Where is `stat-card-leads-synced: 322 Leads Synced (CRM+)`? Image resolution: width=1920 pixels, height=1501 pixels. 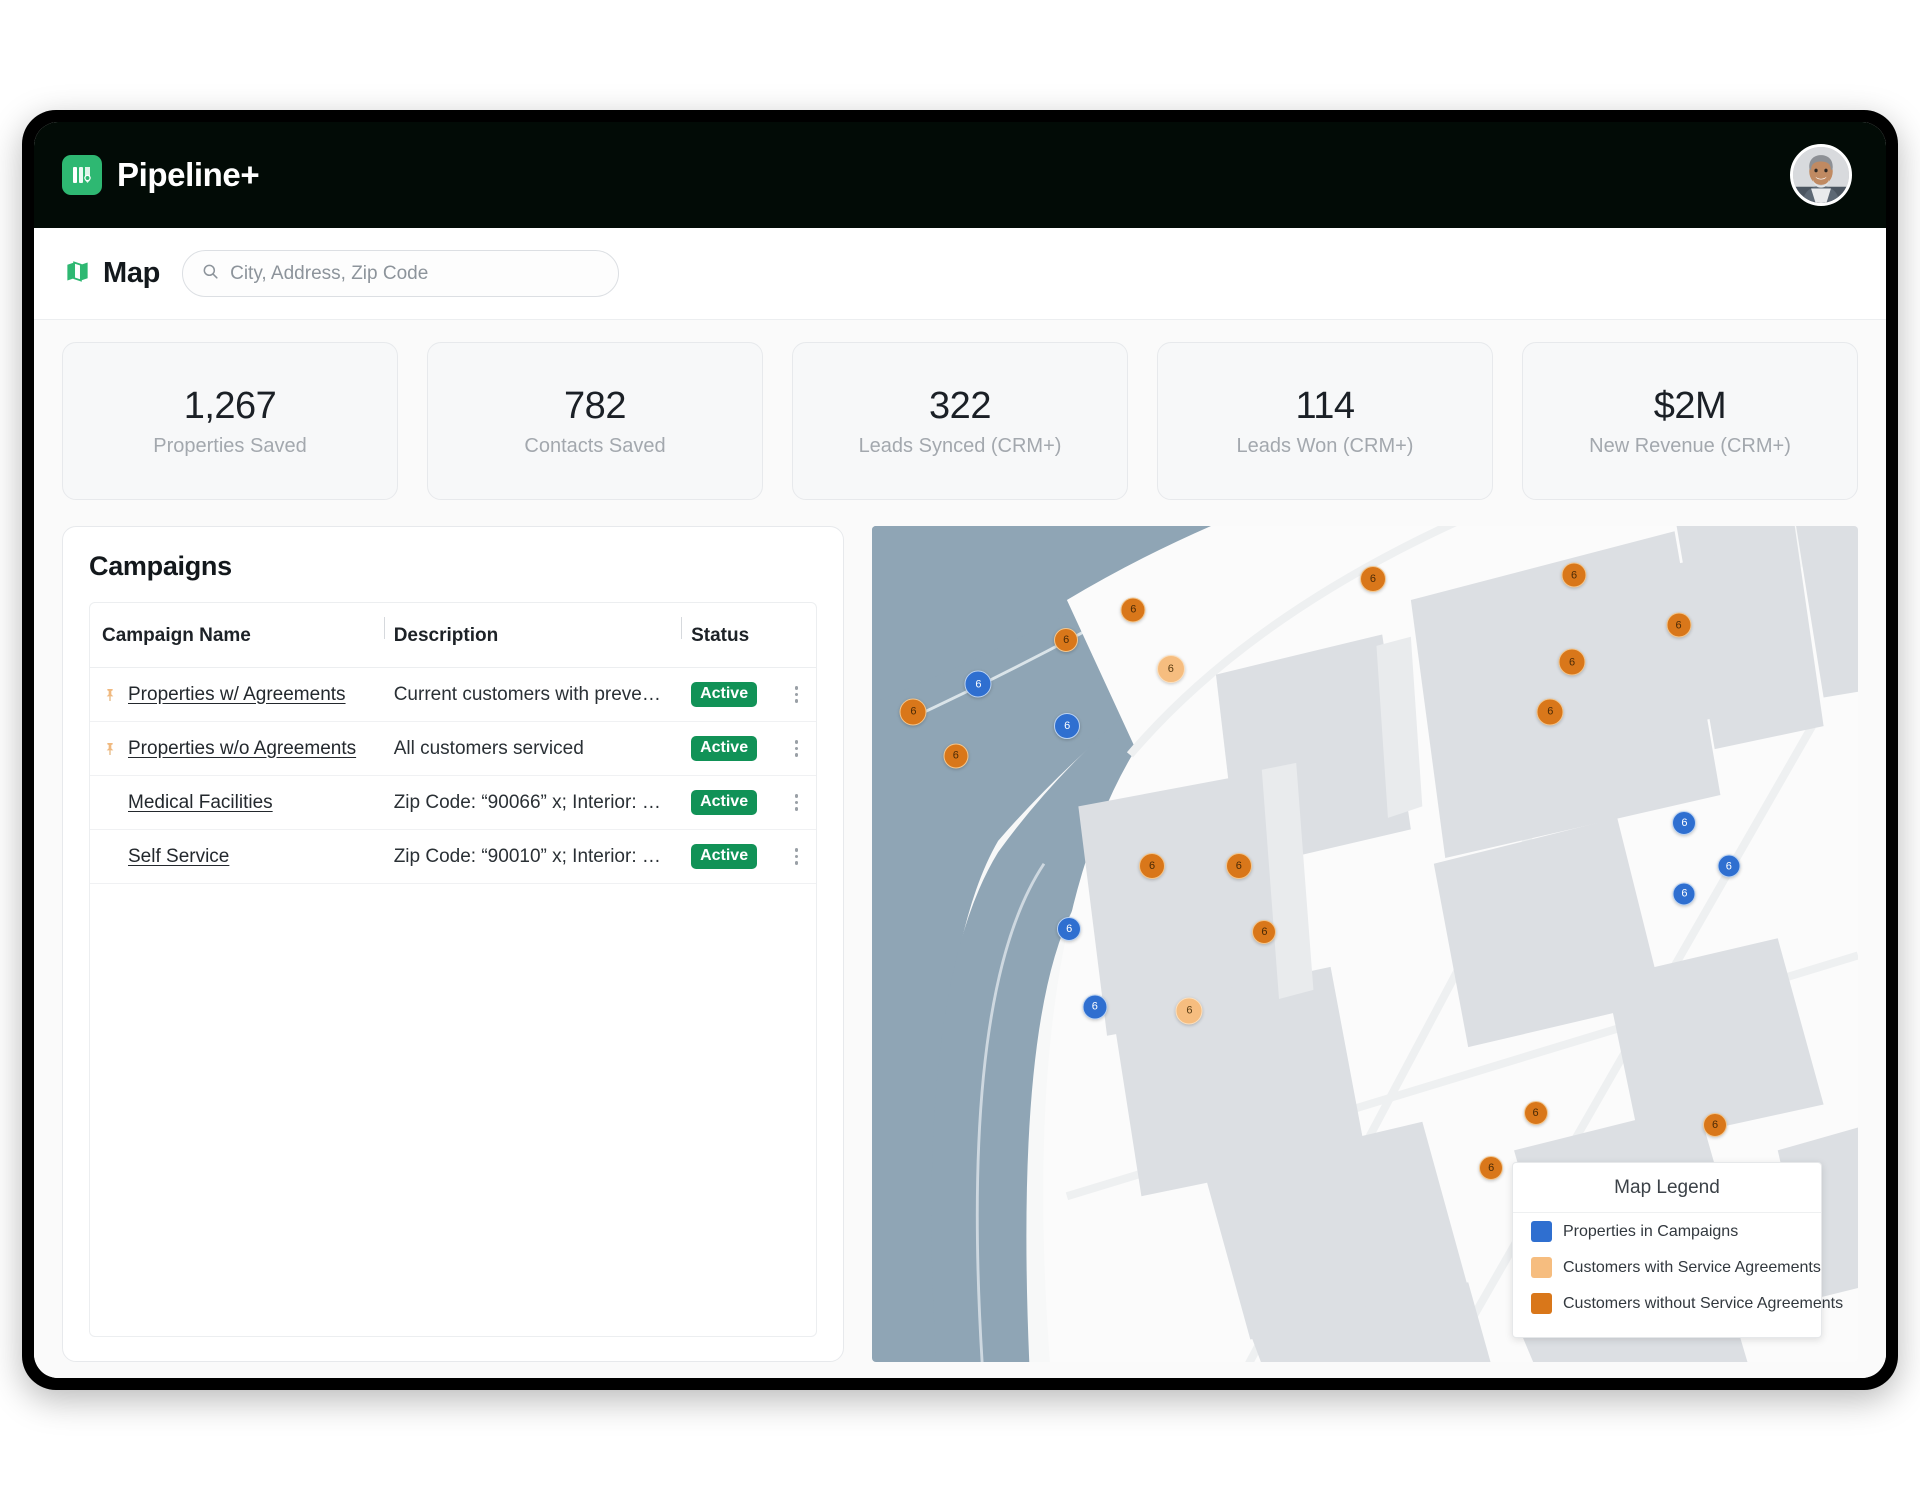 stat-card-leads-synced: 322 Leads Synced (CRM+) is located at coordinates (960, 421).